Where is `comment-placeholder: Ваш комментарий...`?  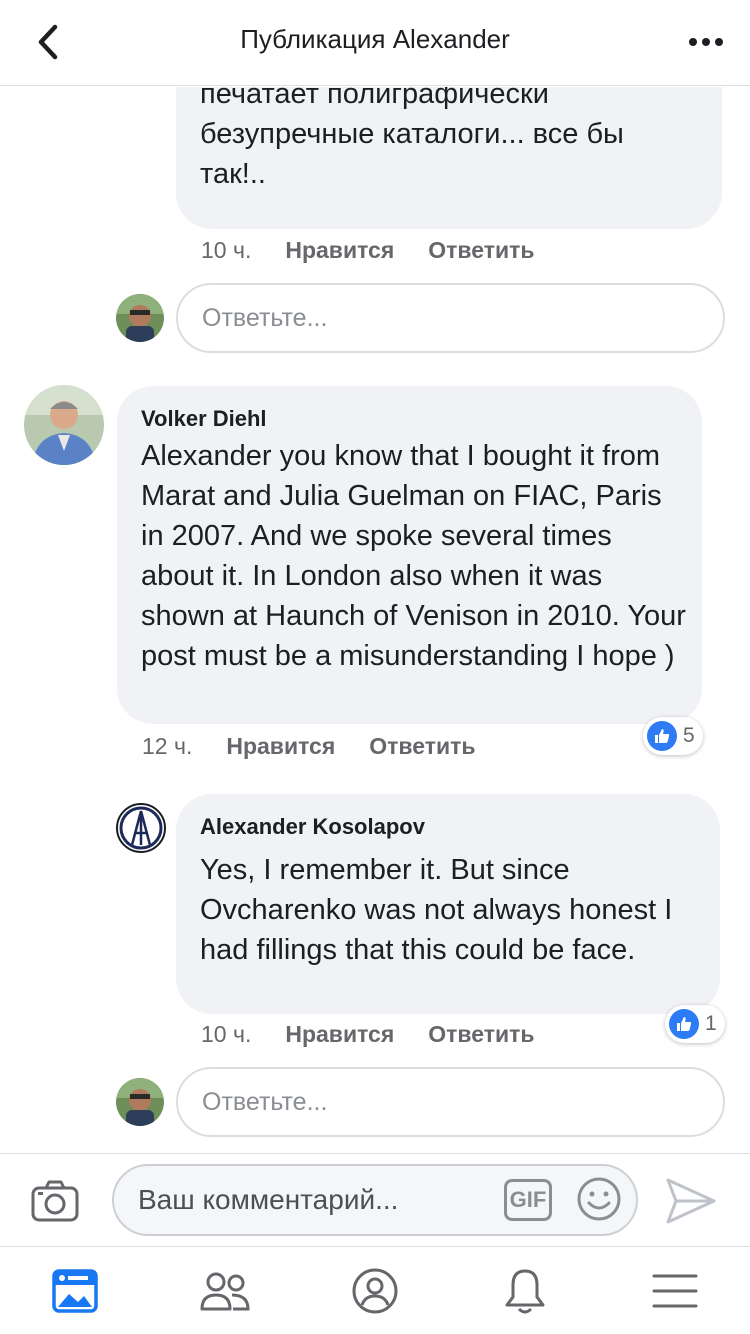 comment-placeholder: Ваш комментарий... is located at coordinates (268, 1199).